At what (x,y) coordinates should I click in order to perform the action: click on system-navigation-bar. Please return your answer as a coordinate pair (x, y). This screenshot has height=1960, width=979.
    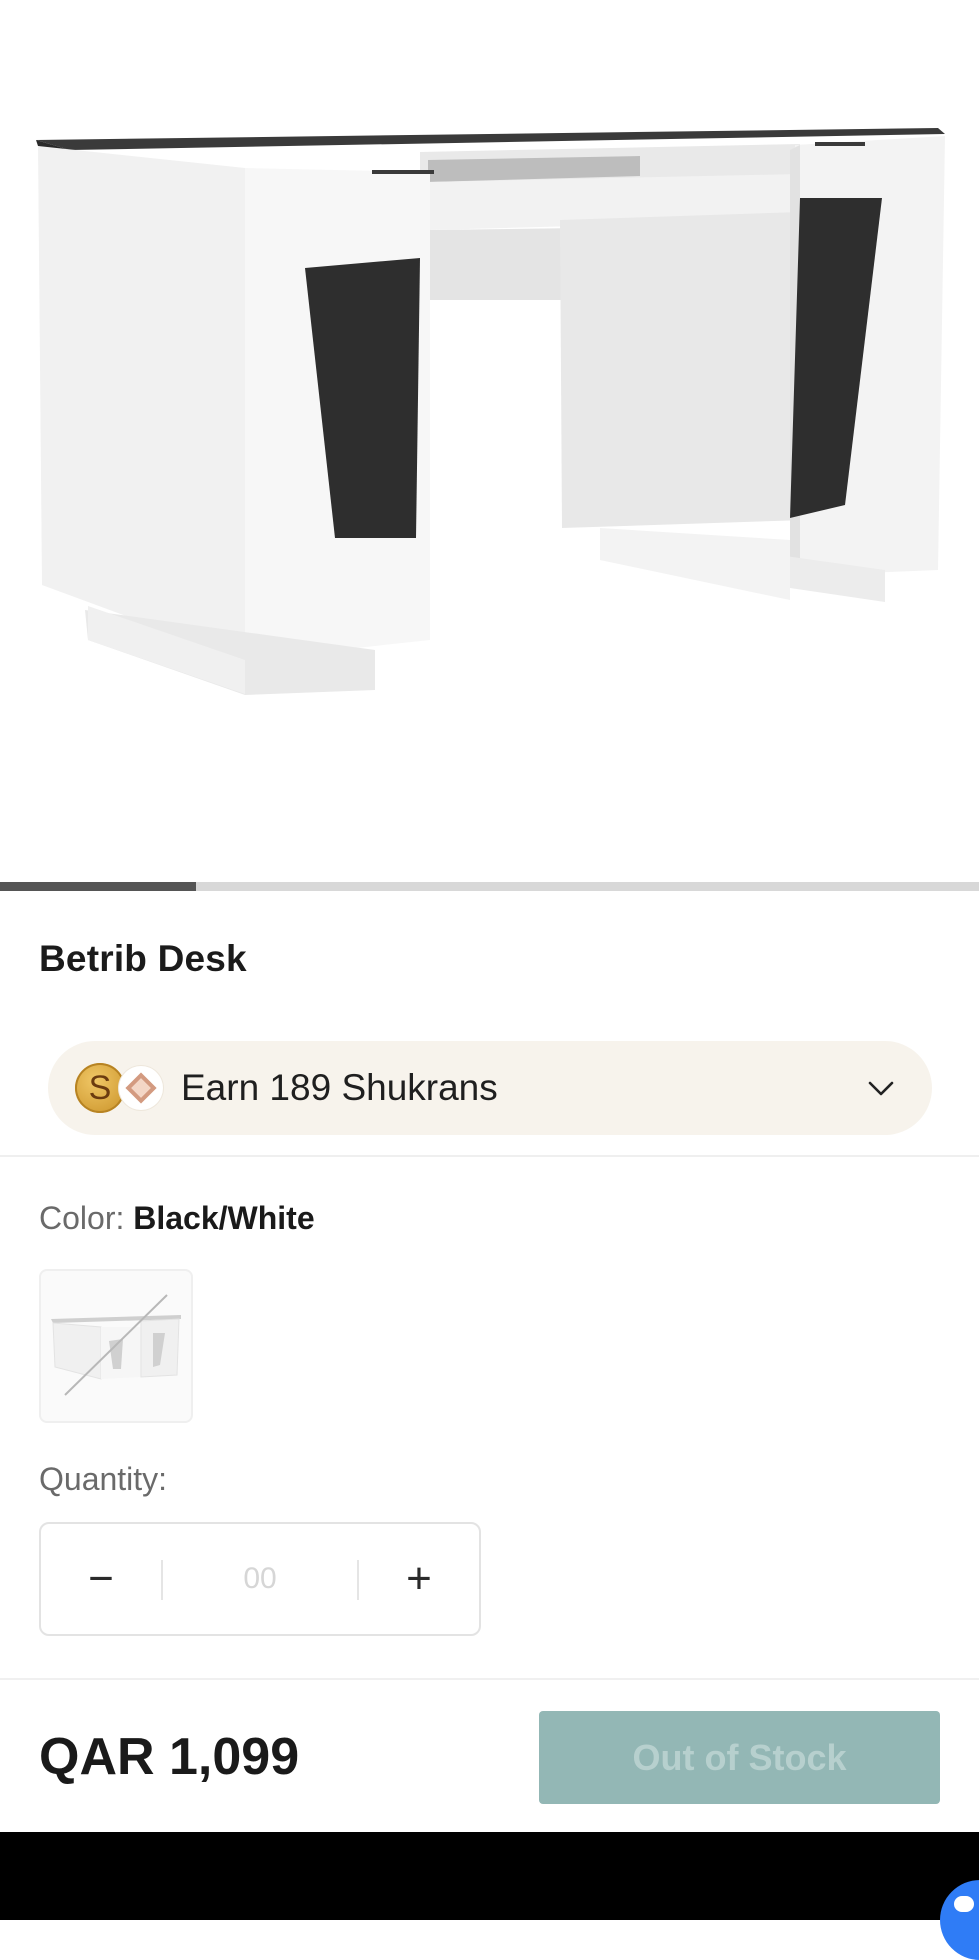
    Looking at the image, I should click on (489, 1876).